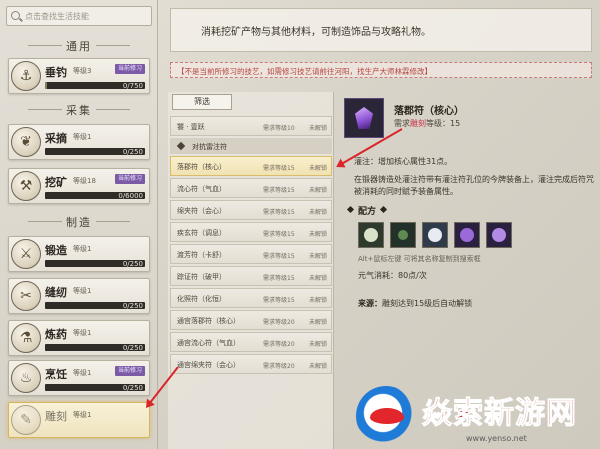 Image resolution: width=600 pixels, height=449 pixels. I want to click on section-craft: 制造, so click(79, 222).